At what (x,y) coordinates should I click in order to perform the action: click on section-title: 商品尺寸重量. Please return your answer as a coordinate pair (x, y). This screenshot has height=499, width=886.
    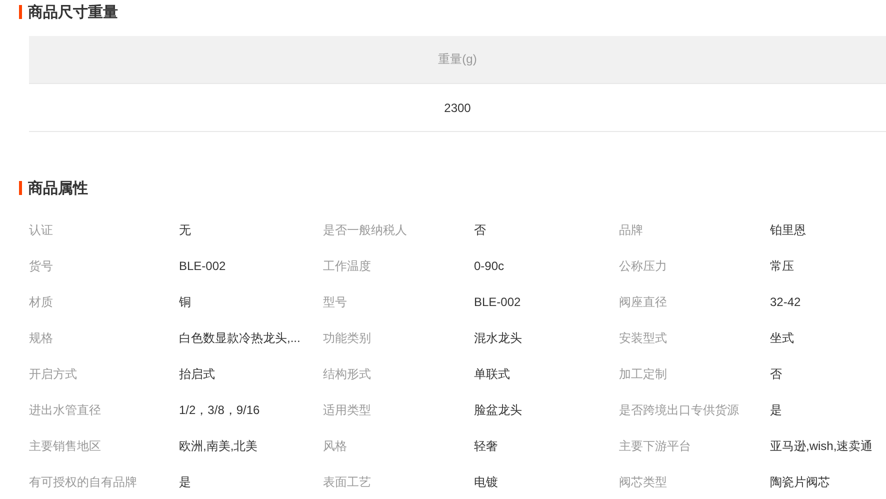
    Looking at the image, I should click on (73, 12).